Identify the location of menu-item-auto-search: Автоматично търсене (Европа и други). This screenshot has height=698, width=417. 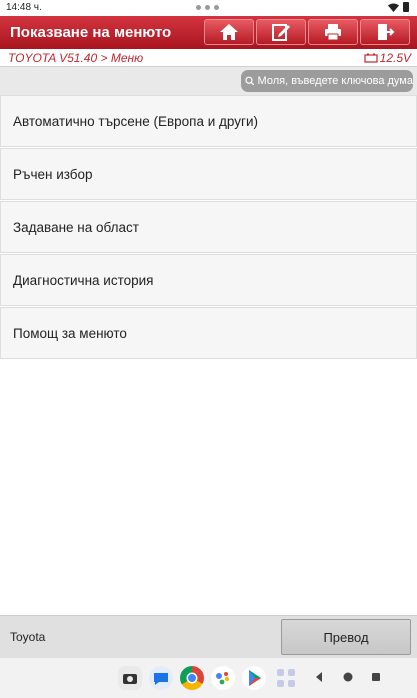
(208, 121).